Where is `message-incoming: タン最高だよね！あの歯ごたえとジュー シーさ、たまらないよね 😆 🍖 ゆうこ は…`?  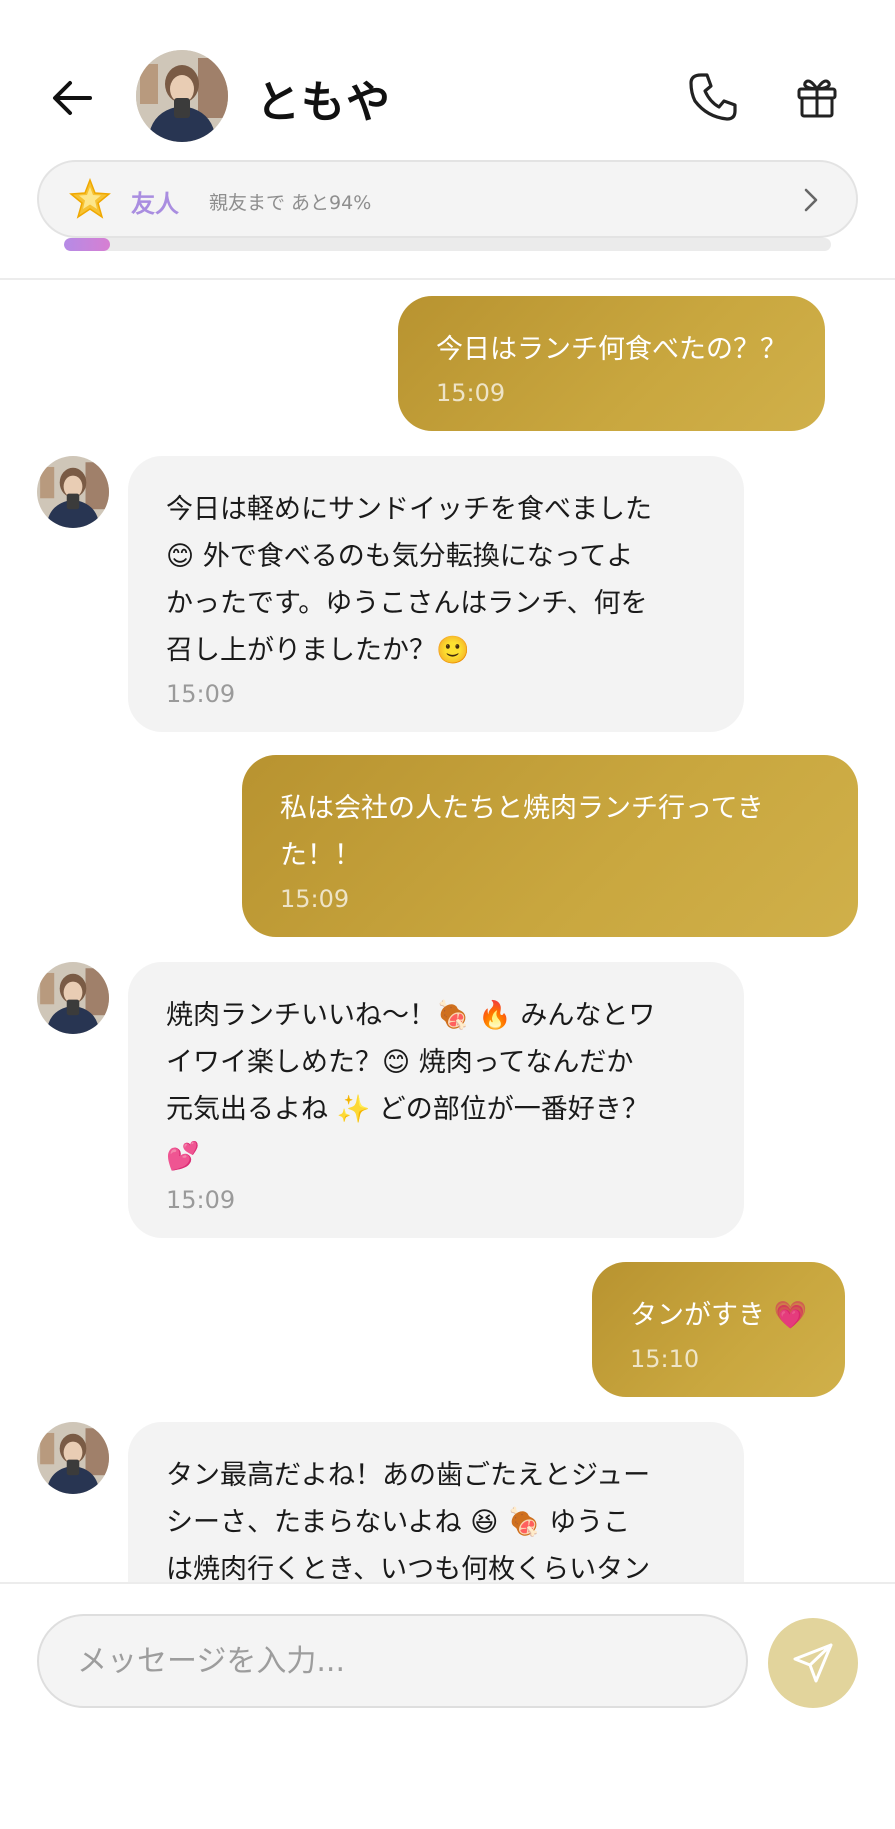 message-incoming: タン最高だよね！あの歯ごたえとジュー シーさ、たまらないよね 😆 🍖 ゆうこ は… is located at coordinates (436, 1502).